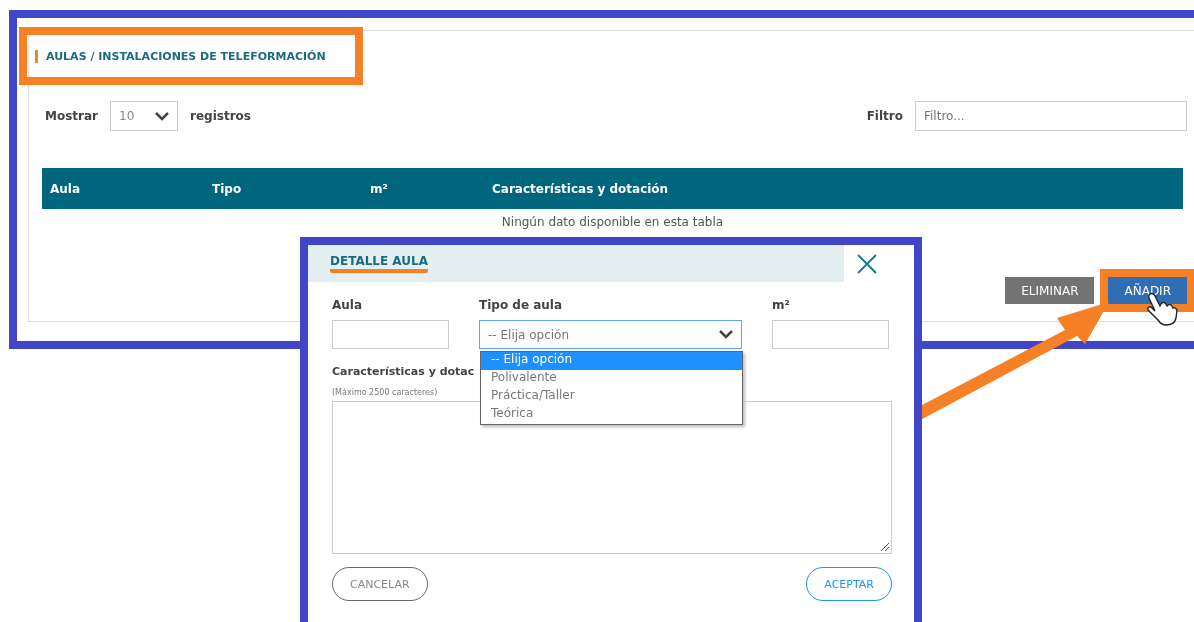 This screenshot has height=622, width=1194. Describe the element at coordinates (379, 188) in the screenshot. I see `column-header: m²` at that location.